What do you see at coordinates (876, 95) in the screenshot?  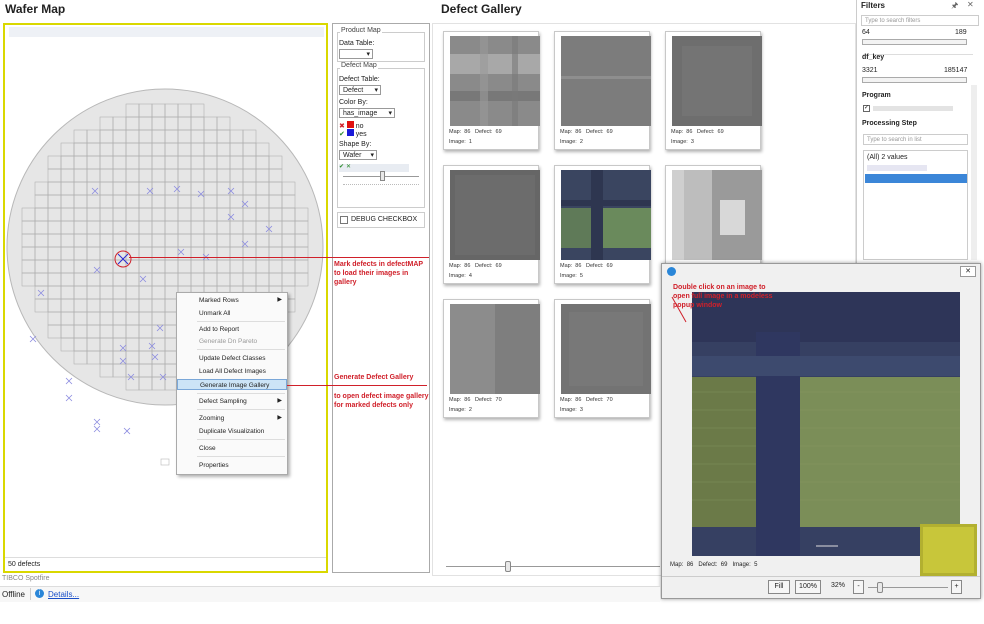 I see `program-label: Program` at bounding box center [876, 95].